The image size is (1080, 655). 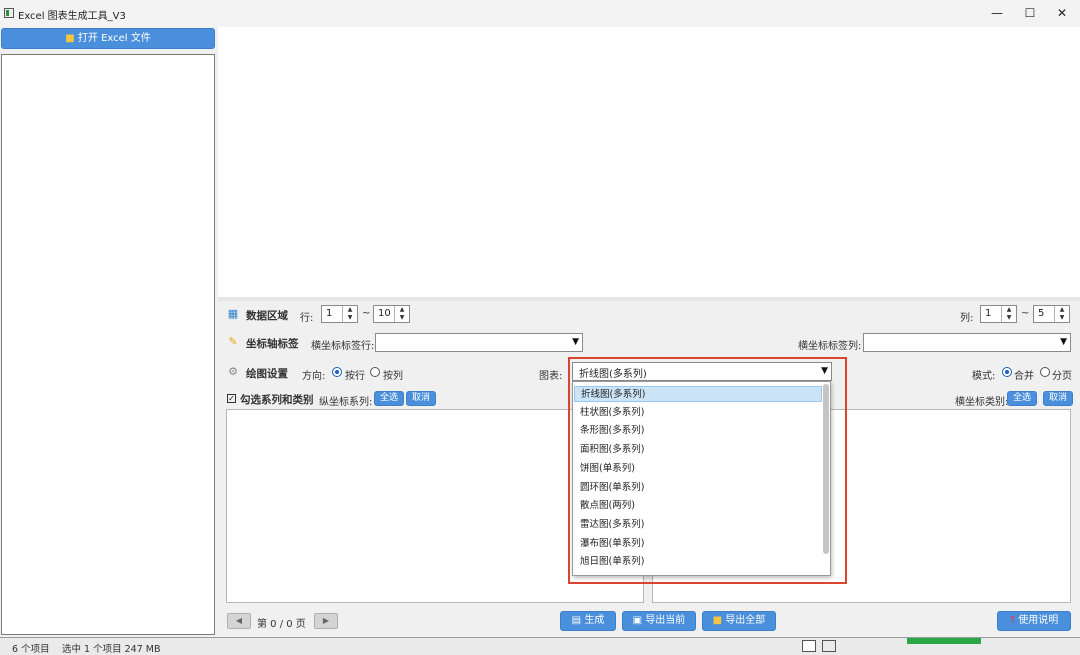 I want to click on generate-label: 生成, so click(x=594, y=620).